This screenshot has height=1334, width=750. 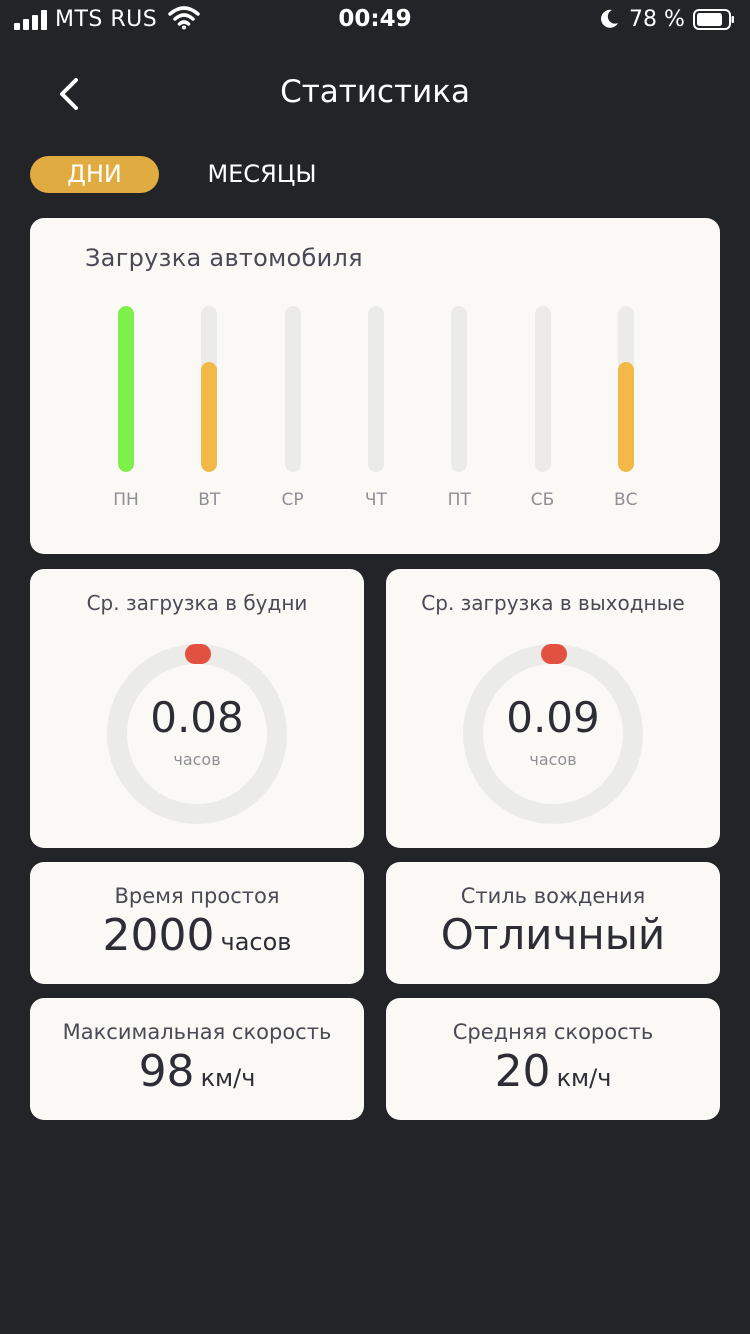 What do you see at coordinates (375, 20) in the screenshot?
I see `status-bar: MTS RUS 00:49 78 %` at bounding box center [375, 20].